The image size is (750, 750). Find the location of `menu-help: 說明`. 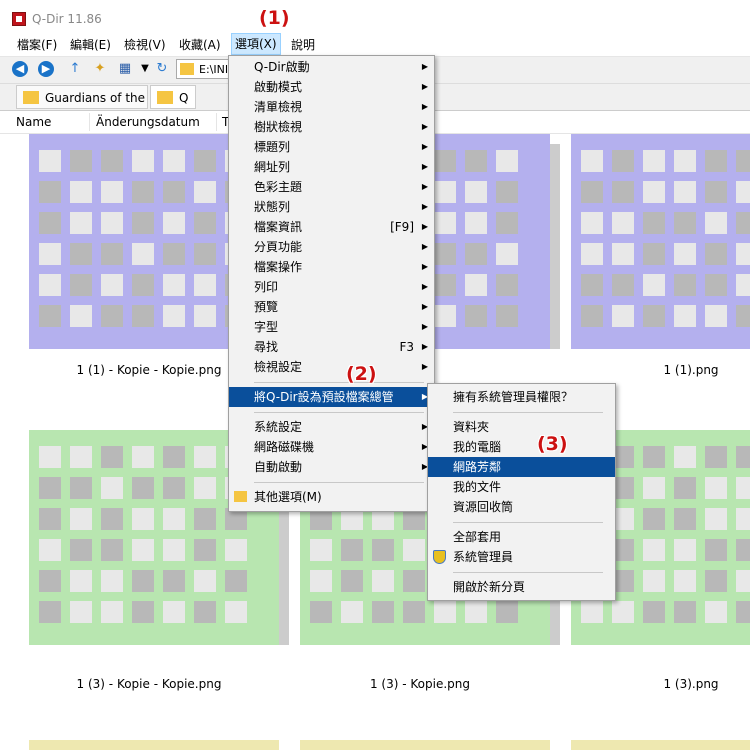

menu-help: 說明 is located at coordinates (303, 44).